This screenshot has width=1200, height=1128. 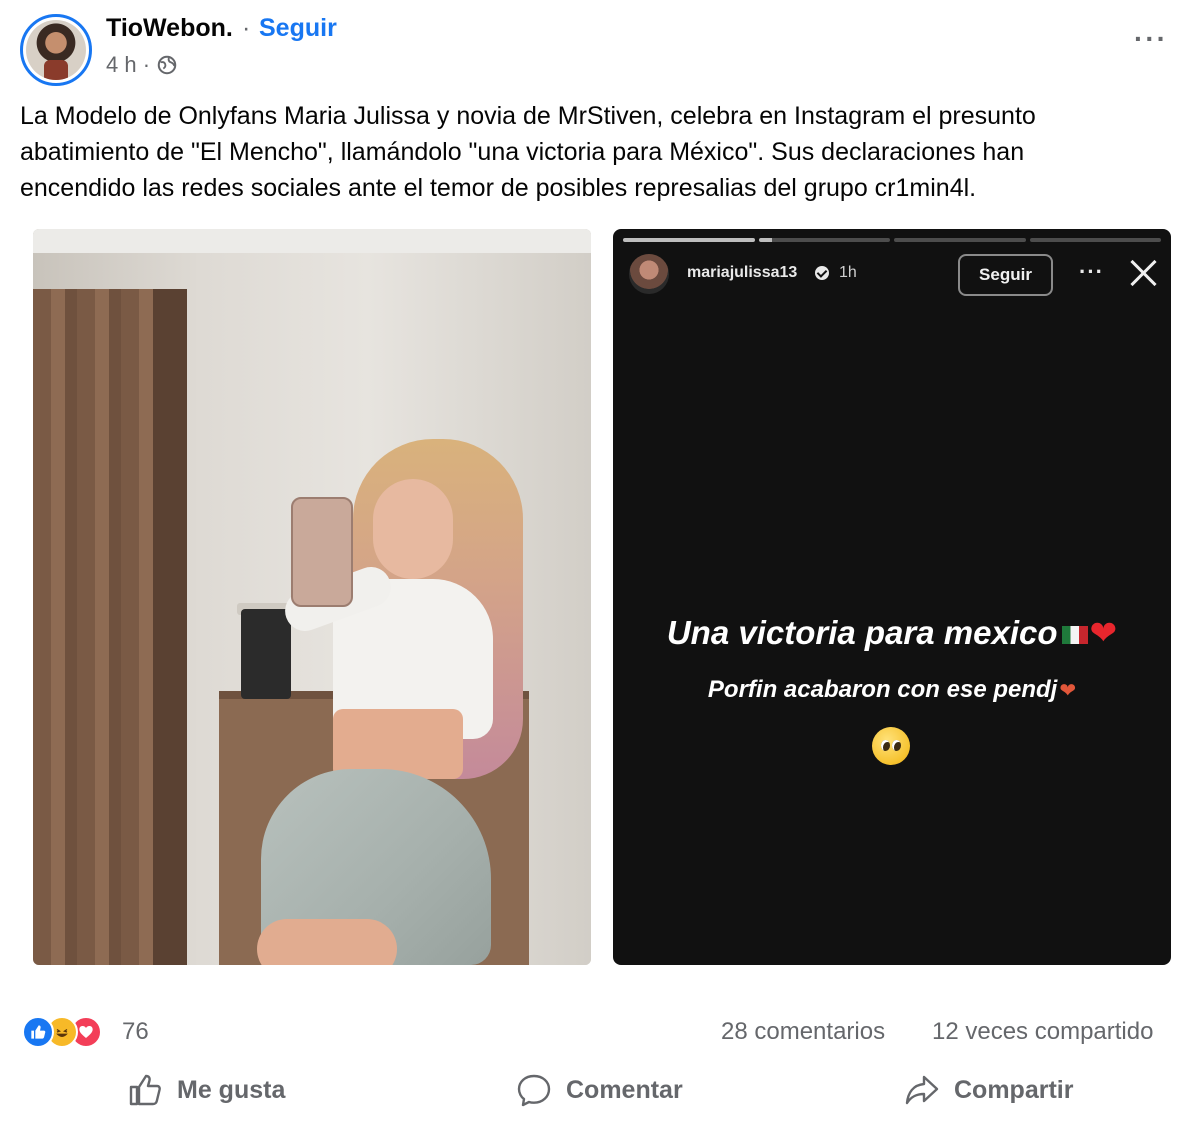 I want to click on story-text-line-2: Porfin acabaron con ese pendj ❤, so click(x=892, y=690).